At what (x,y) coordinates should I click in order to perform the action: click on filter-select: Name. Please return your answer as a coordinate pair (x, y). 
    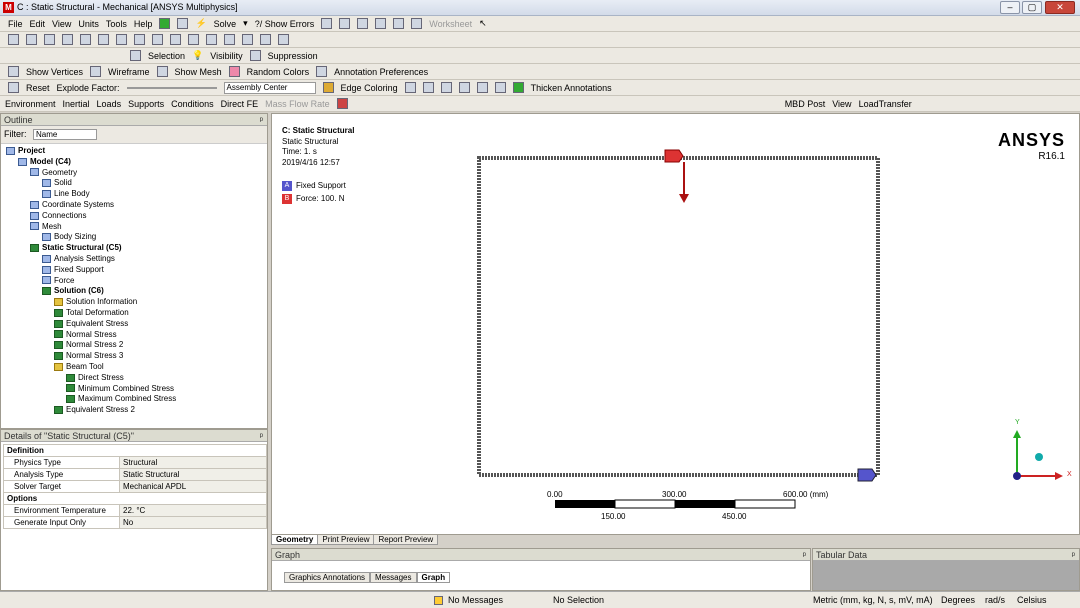
    Looking at the image, I should click on (65, 134).